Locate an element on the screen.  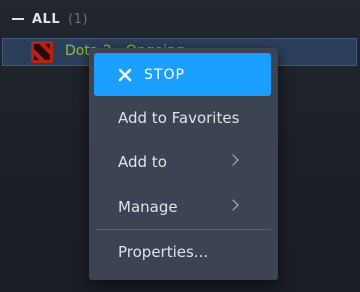
collapse-icon is located at coordinates (18, 19).